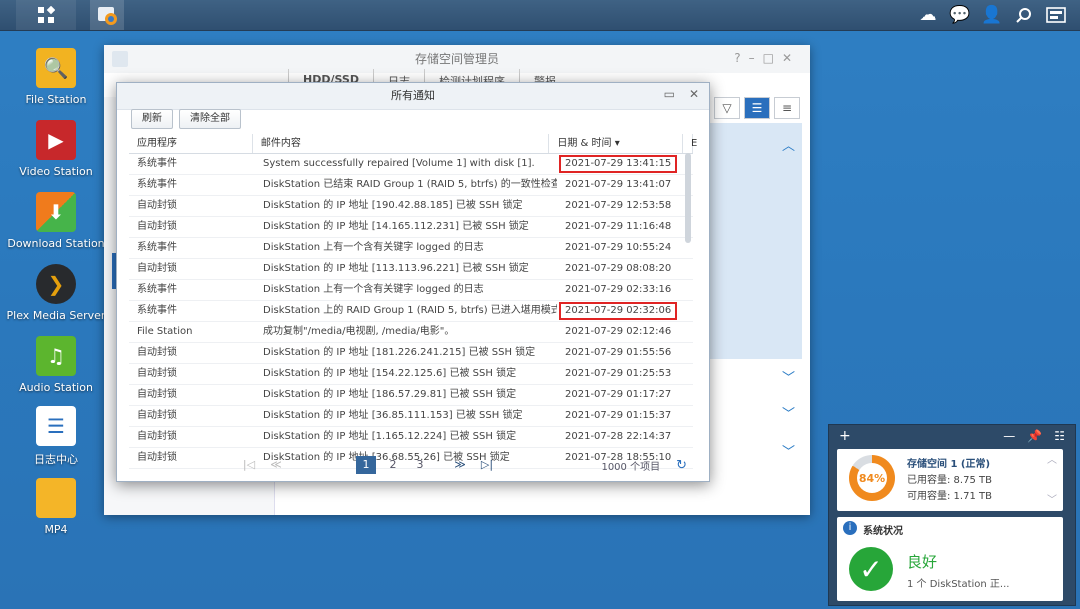 The height and width of the screenshot is (609, 1080). What do you see at coordinates (191, 143) in the screenshot?
I see `column-app: 应用程序` at bounding box center [191, 143].